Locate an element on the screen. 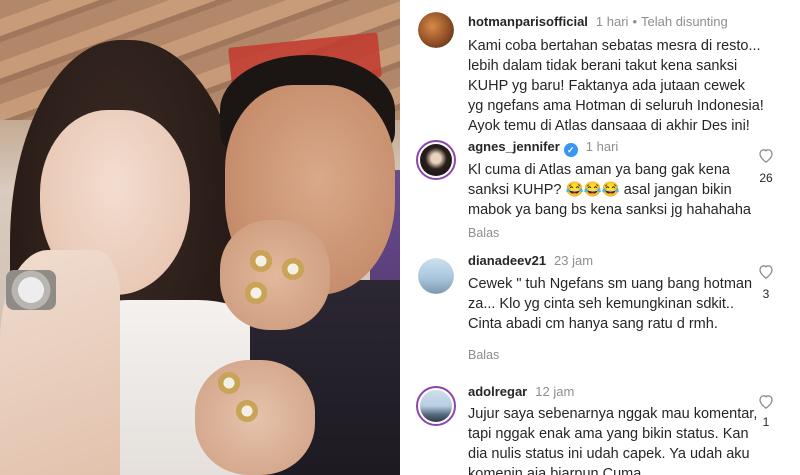 The height and width of the screenshot is (475, 800). edited-label: Telah disunting is located at coordinates (684, 21).